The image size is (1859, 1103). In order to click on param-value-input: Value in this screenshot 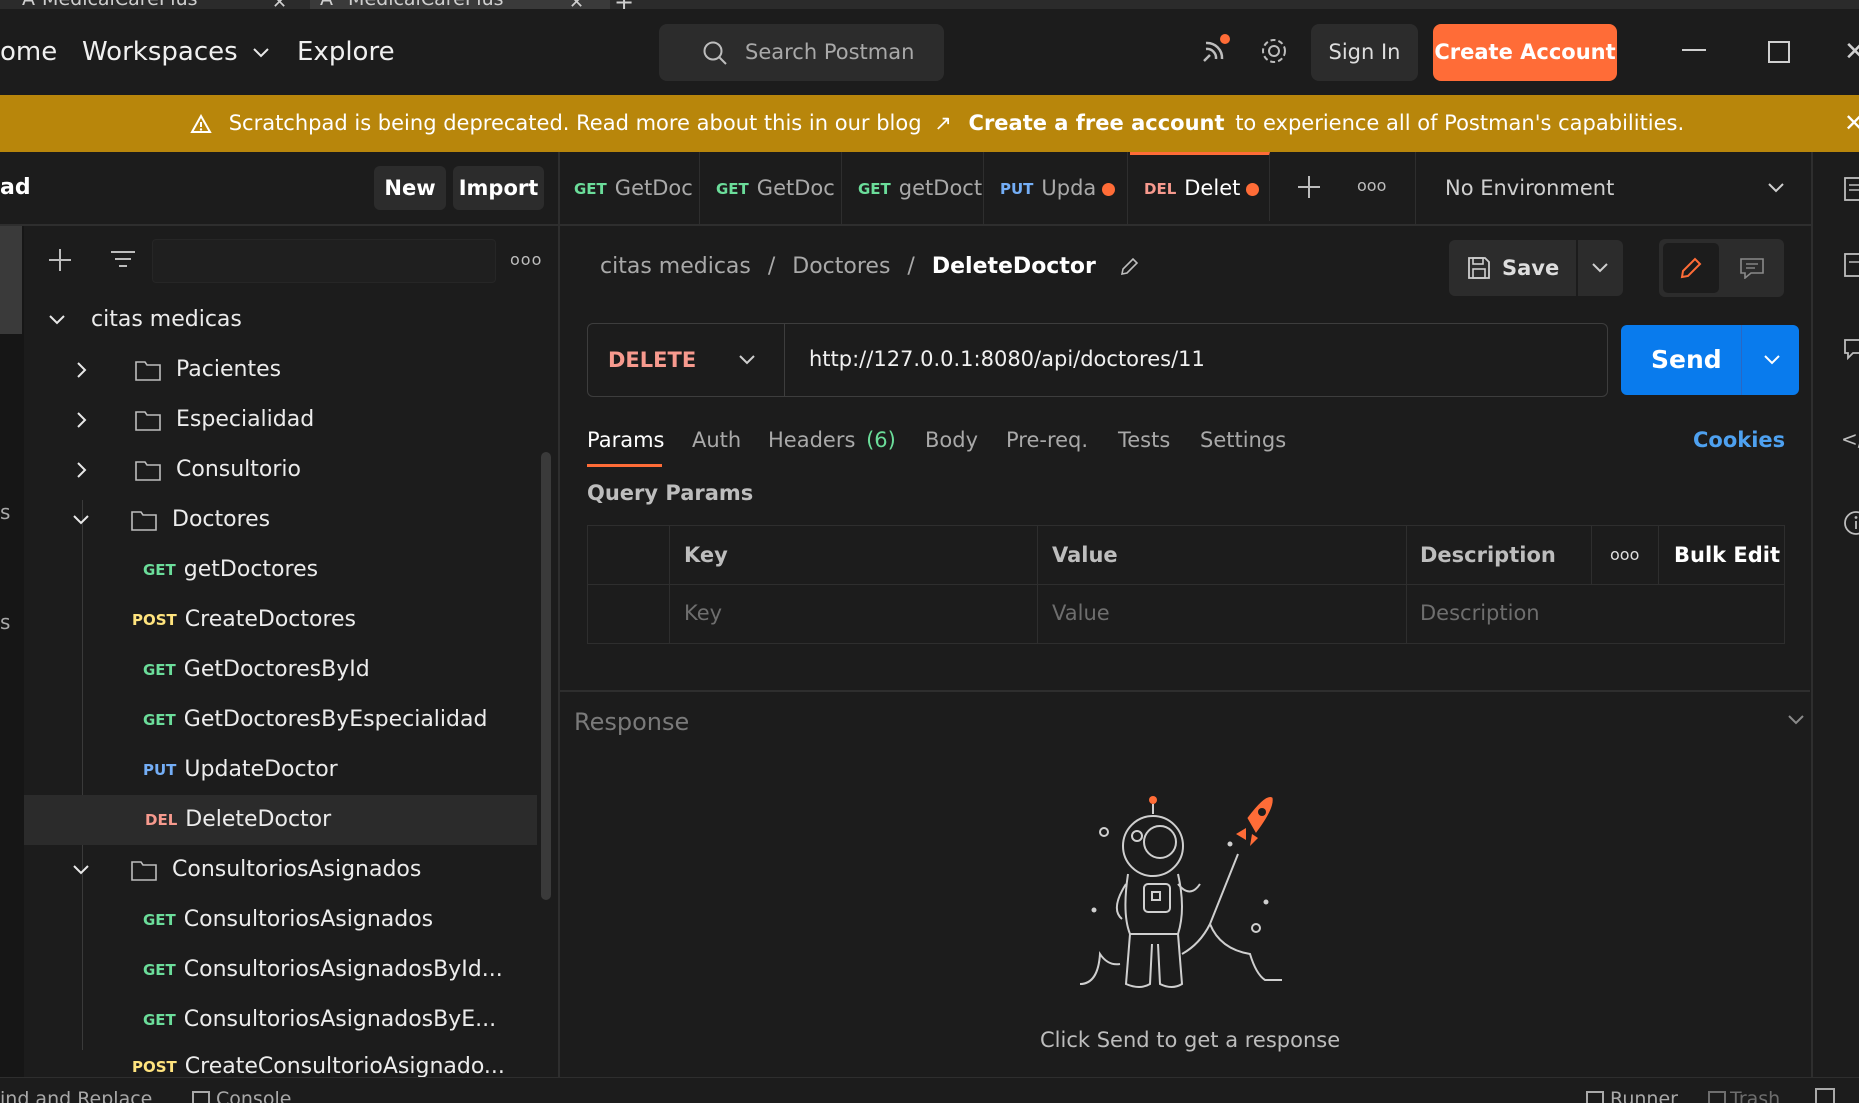, I will do `click(1081, 613)`.